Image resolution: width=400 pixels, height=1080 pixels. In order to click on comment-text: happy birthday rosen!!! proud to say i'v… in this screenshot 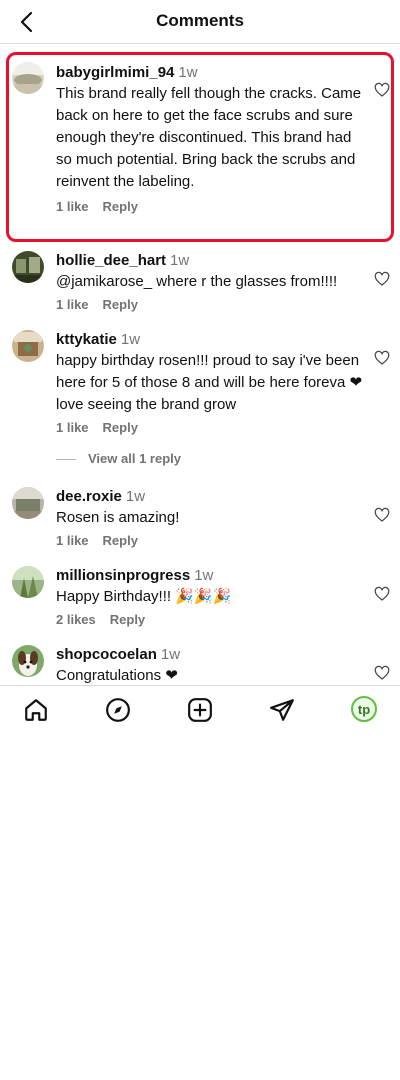, I will do `click(209, 382)`.